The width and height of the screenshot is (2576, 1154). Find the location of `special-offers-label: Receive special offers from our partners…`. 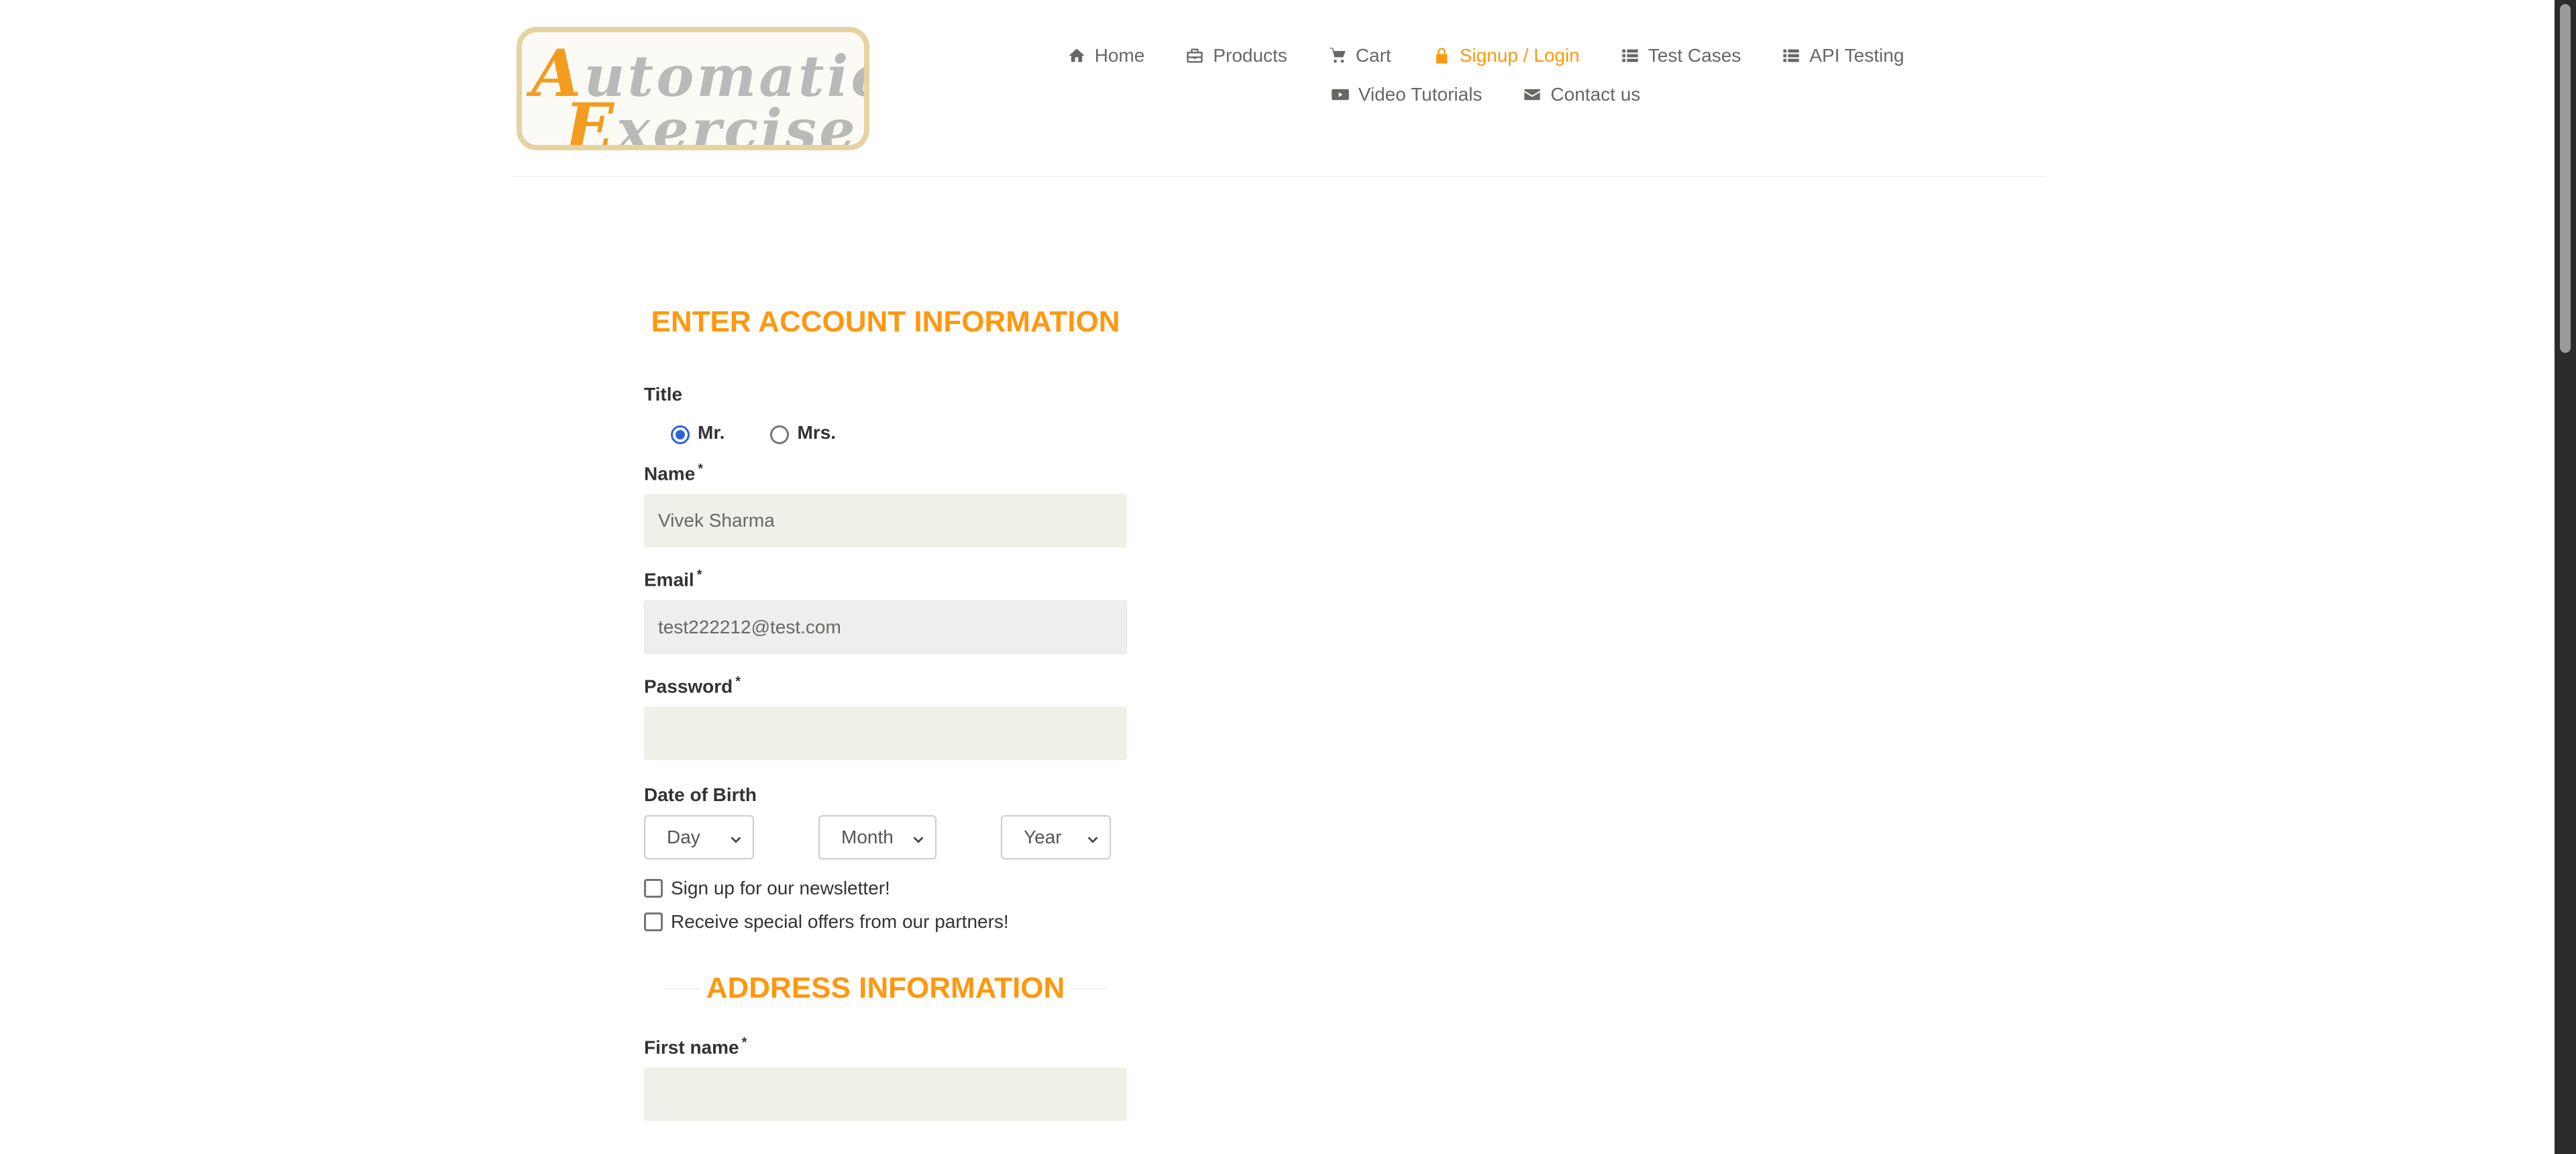

special-offers-label: Receive special offers from our partners… is located at coordinates (840, 921).